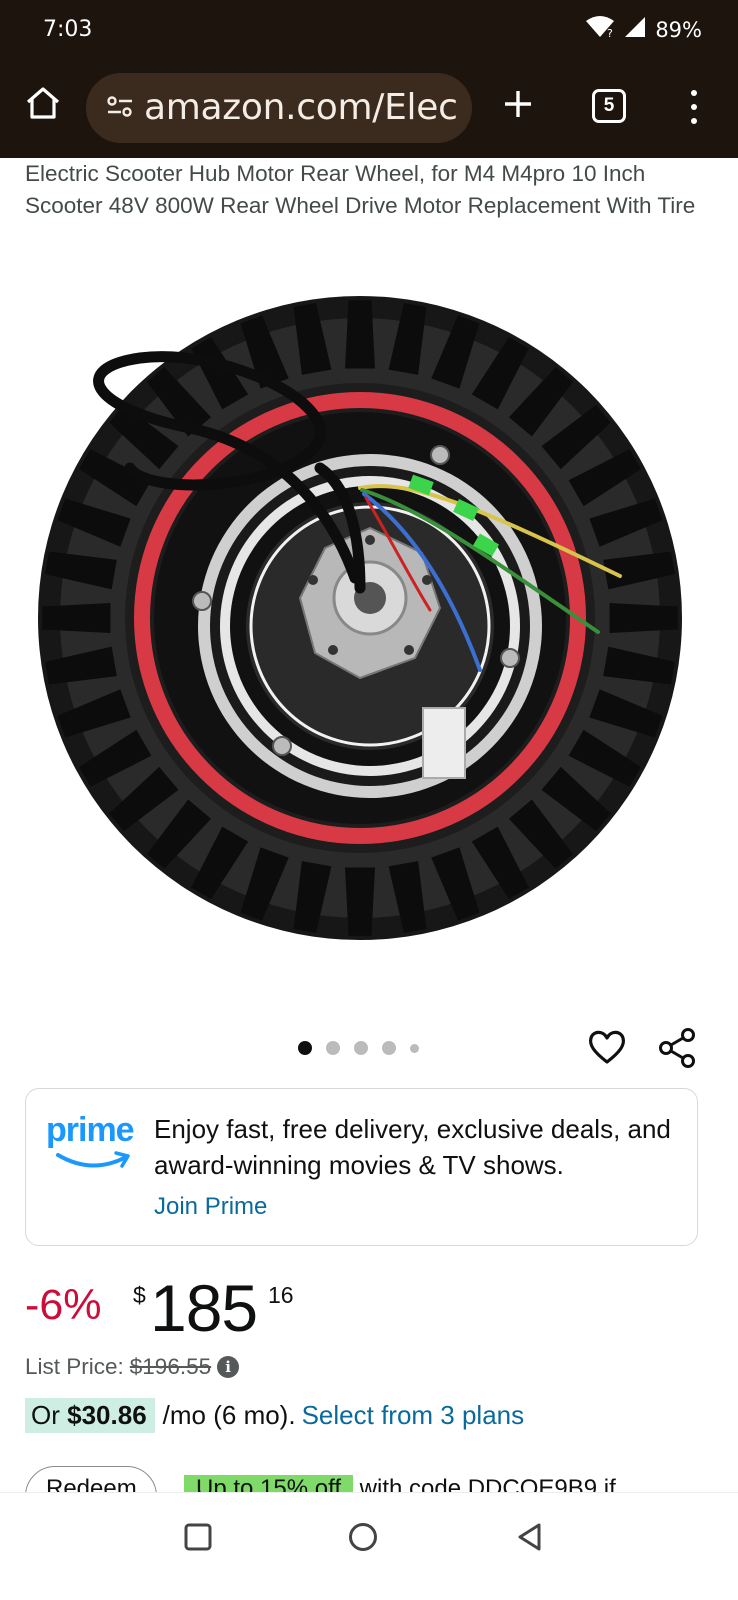  I want to click on new-tab-icon, so click(518, 106).